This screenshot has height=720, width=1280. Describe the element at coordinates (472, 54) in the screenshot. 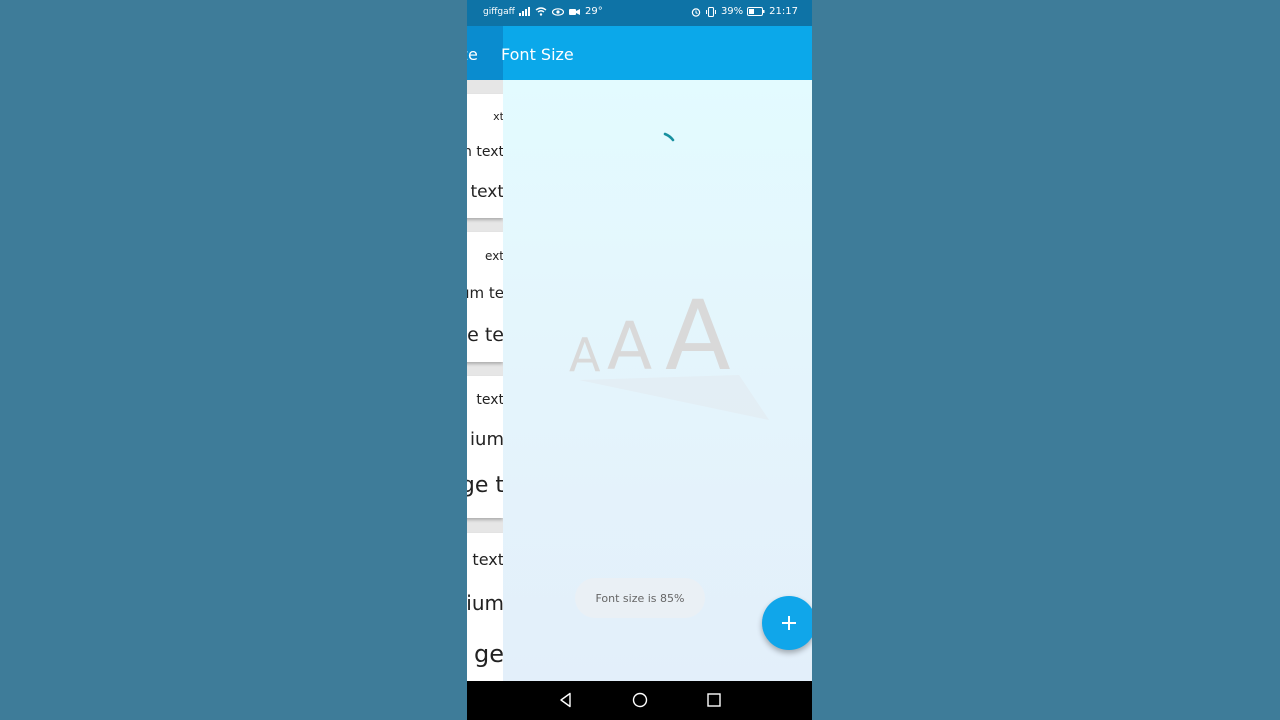

I see `previous-title: Size` at that location.